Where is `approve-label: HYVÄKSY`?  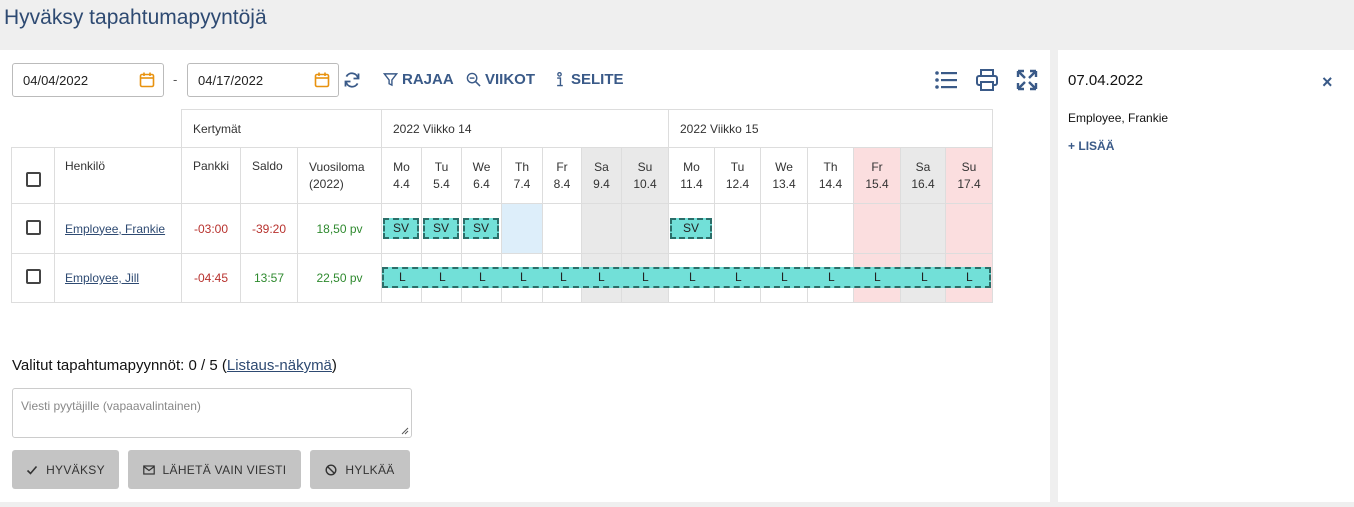
approve-label: HYVÄKSY is located at coordinates (75, 469).